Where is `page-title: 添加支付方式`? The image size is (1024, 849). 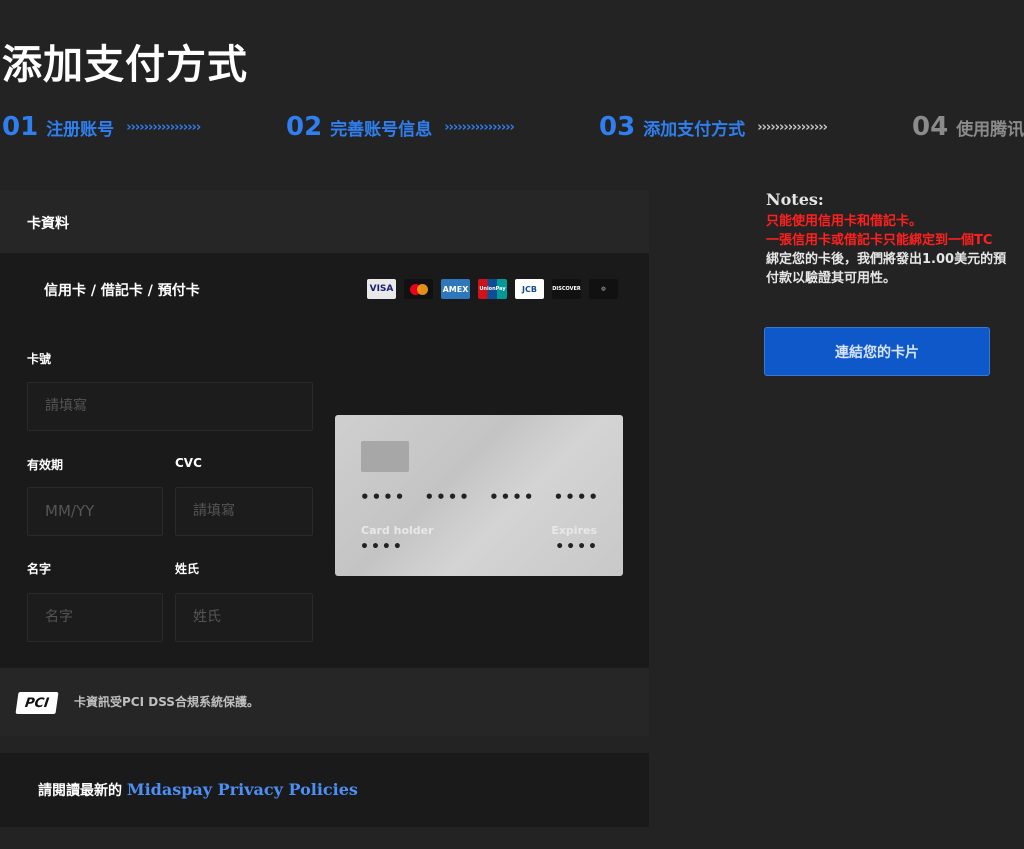 page-title: 添加支付方式 is located at coordinates (125, 65).